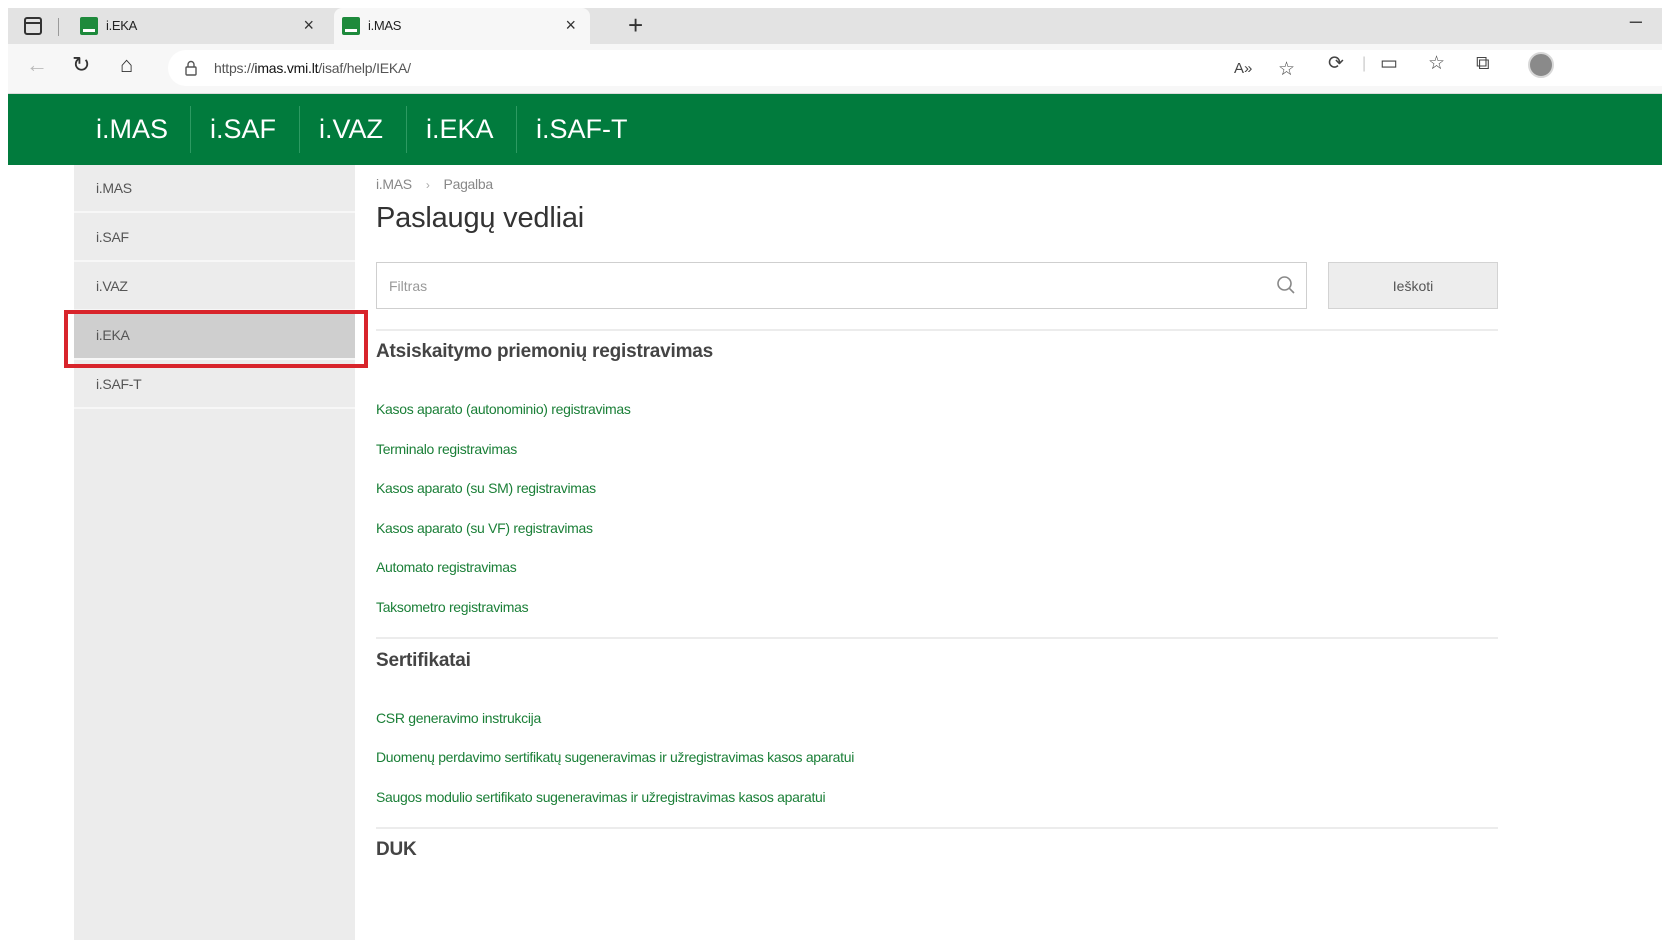  I want to click on tab-strip: i.EKA × i.MAS × + –, so click(835, 26).